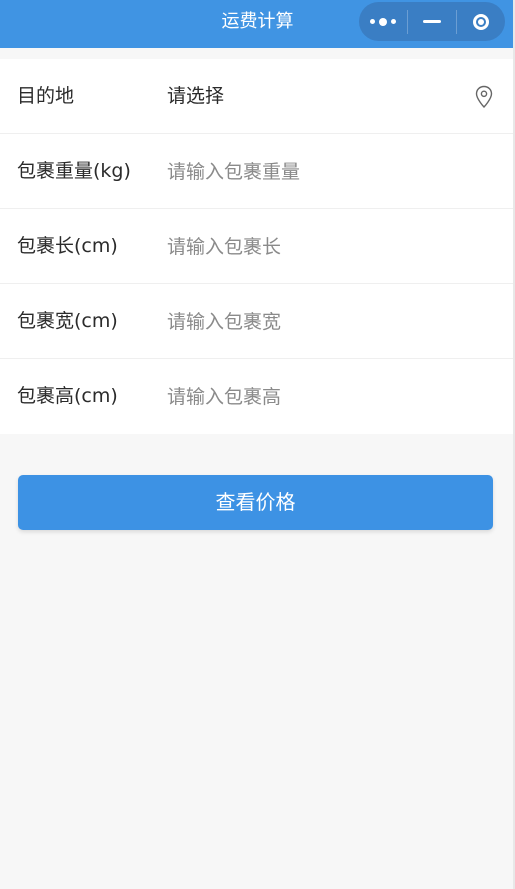  I want to click on more-dots-icon, so click(383, 21).